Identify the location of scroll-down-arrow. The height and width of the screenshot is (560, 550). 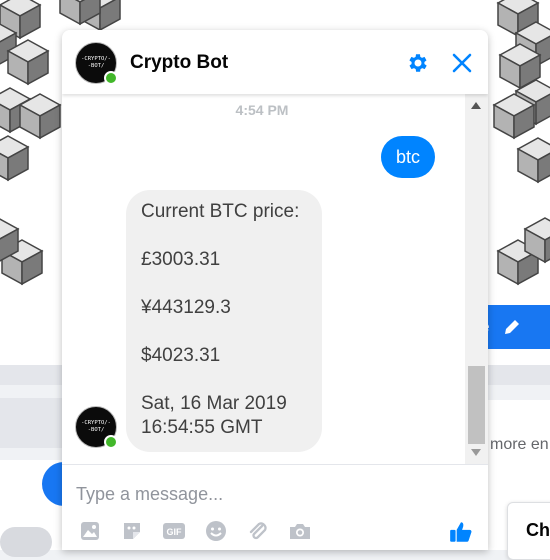
(476, 452).